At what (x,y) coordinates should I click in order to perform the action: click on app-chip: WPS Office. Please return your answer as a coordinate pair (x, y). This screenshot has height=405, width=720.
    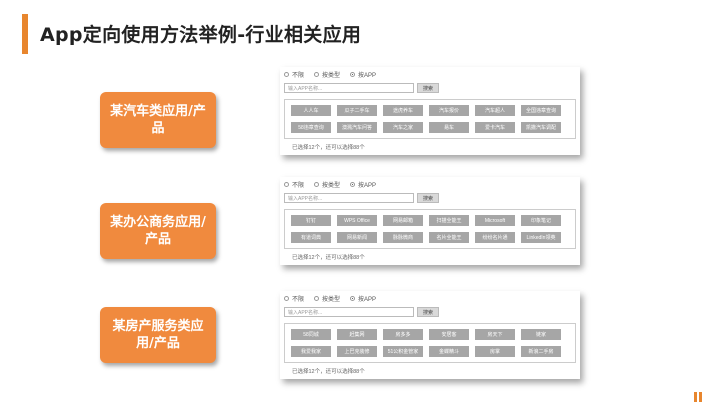
    Looking at the image, I should click on (357, 220).